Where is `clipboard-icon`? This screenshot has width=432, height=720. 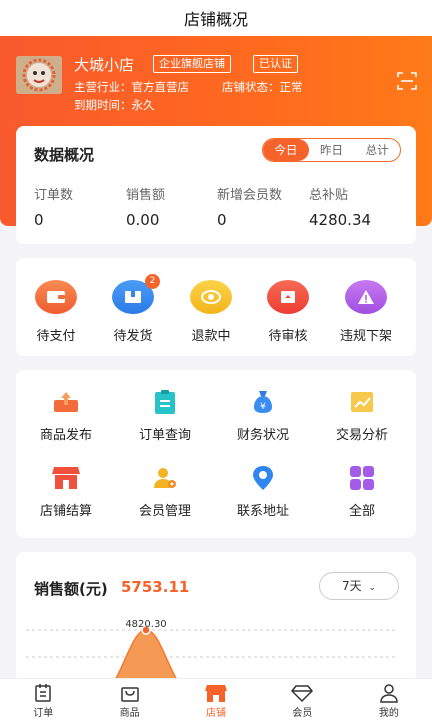 clipboard-icon is located at coordinates (165, 402).